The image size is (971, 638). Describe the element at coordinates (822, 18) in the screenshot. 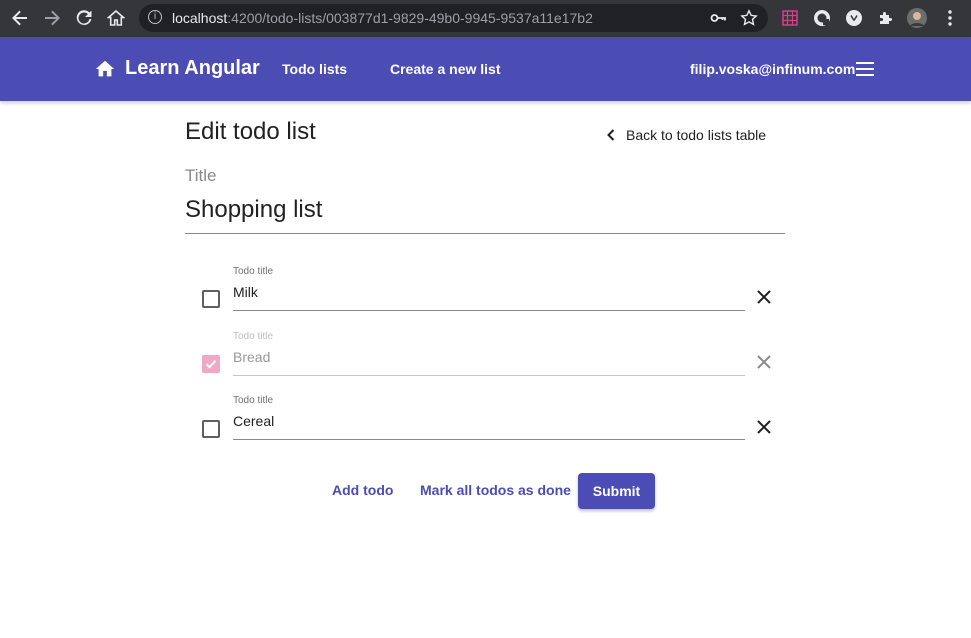

I see `extension-translate-icon` at that location.